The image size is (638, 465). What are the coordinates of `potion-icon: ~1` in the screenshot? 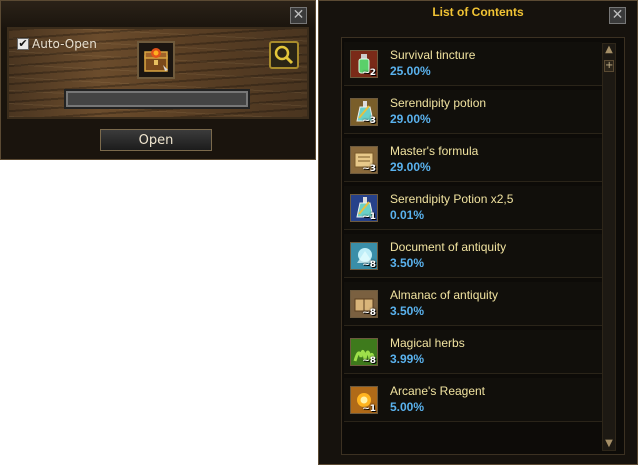 It's located at (364, 208).